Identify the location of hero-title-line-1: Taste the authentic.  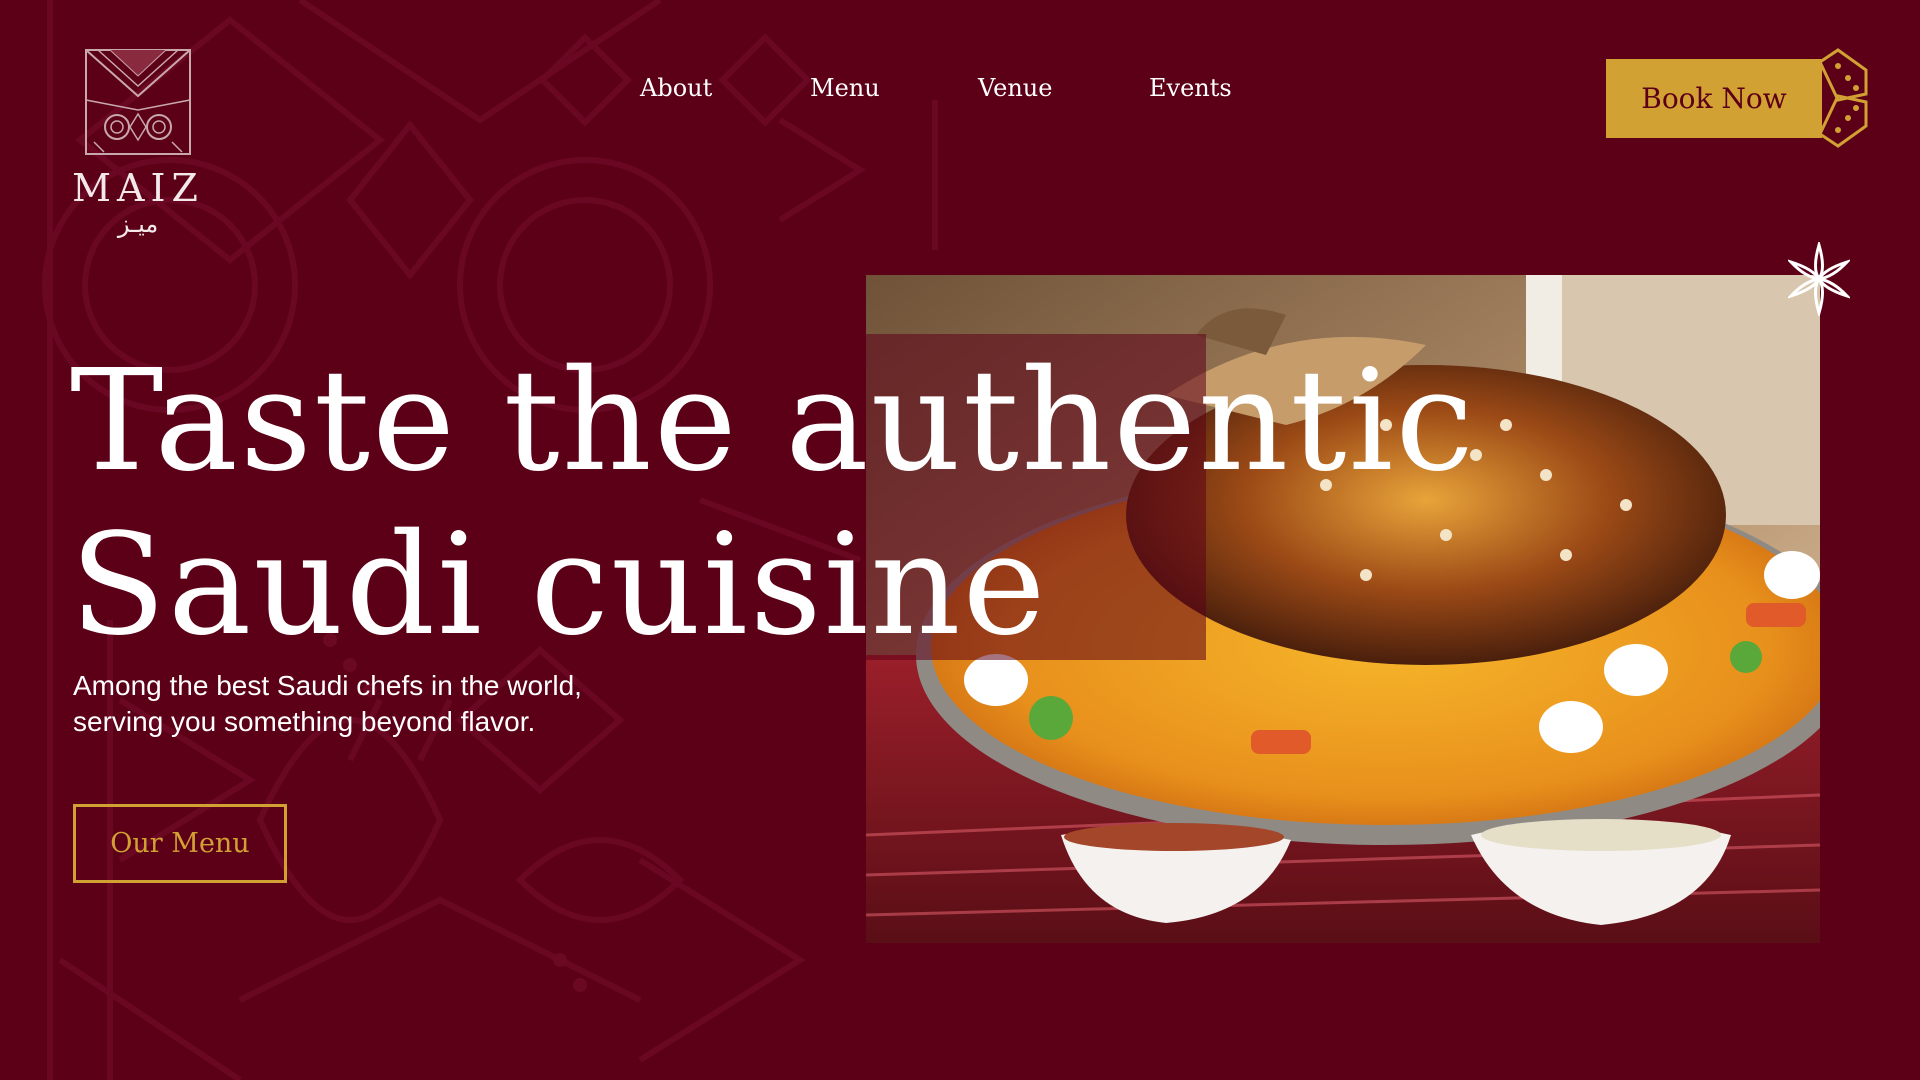
(773, 421).